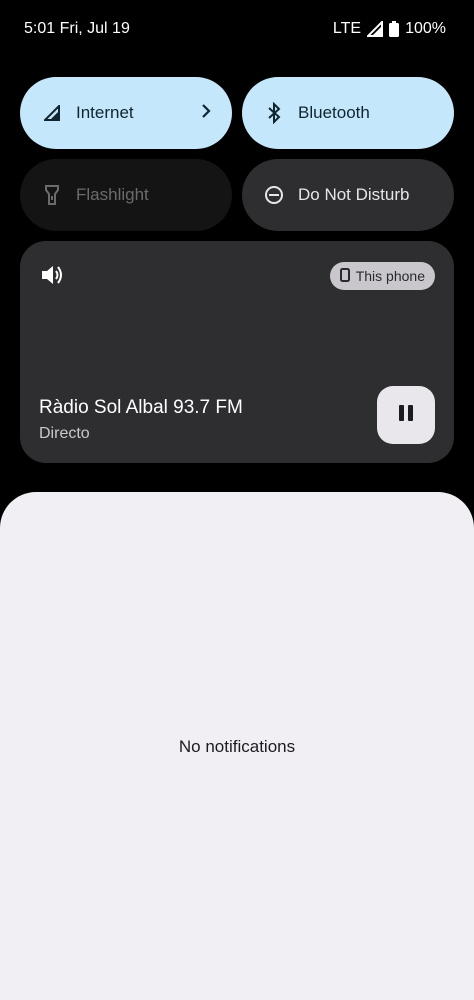 The image size is (474, 1000). What do you see at coordinates (53, 277) in the screenshot?
I see `volume-icon` at bounding box center [53, 277].